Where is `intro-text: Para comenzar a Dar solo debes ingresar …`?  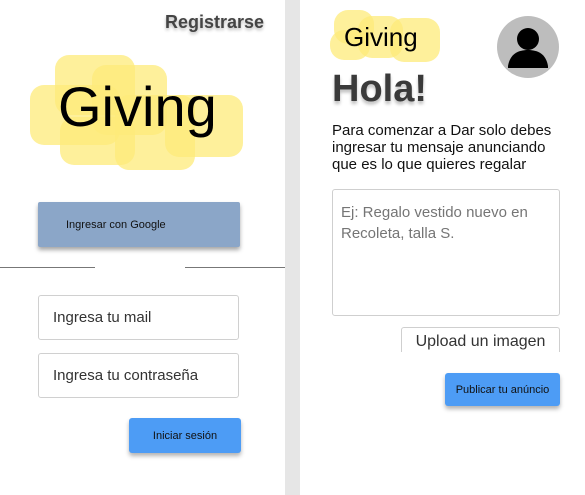 intro-text: Para comenzar a Dar solo debes ingresar … is located at coordinates (442, 147).